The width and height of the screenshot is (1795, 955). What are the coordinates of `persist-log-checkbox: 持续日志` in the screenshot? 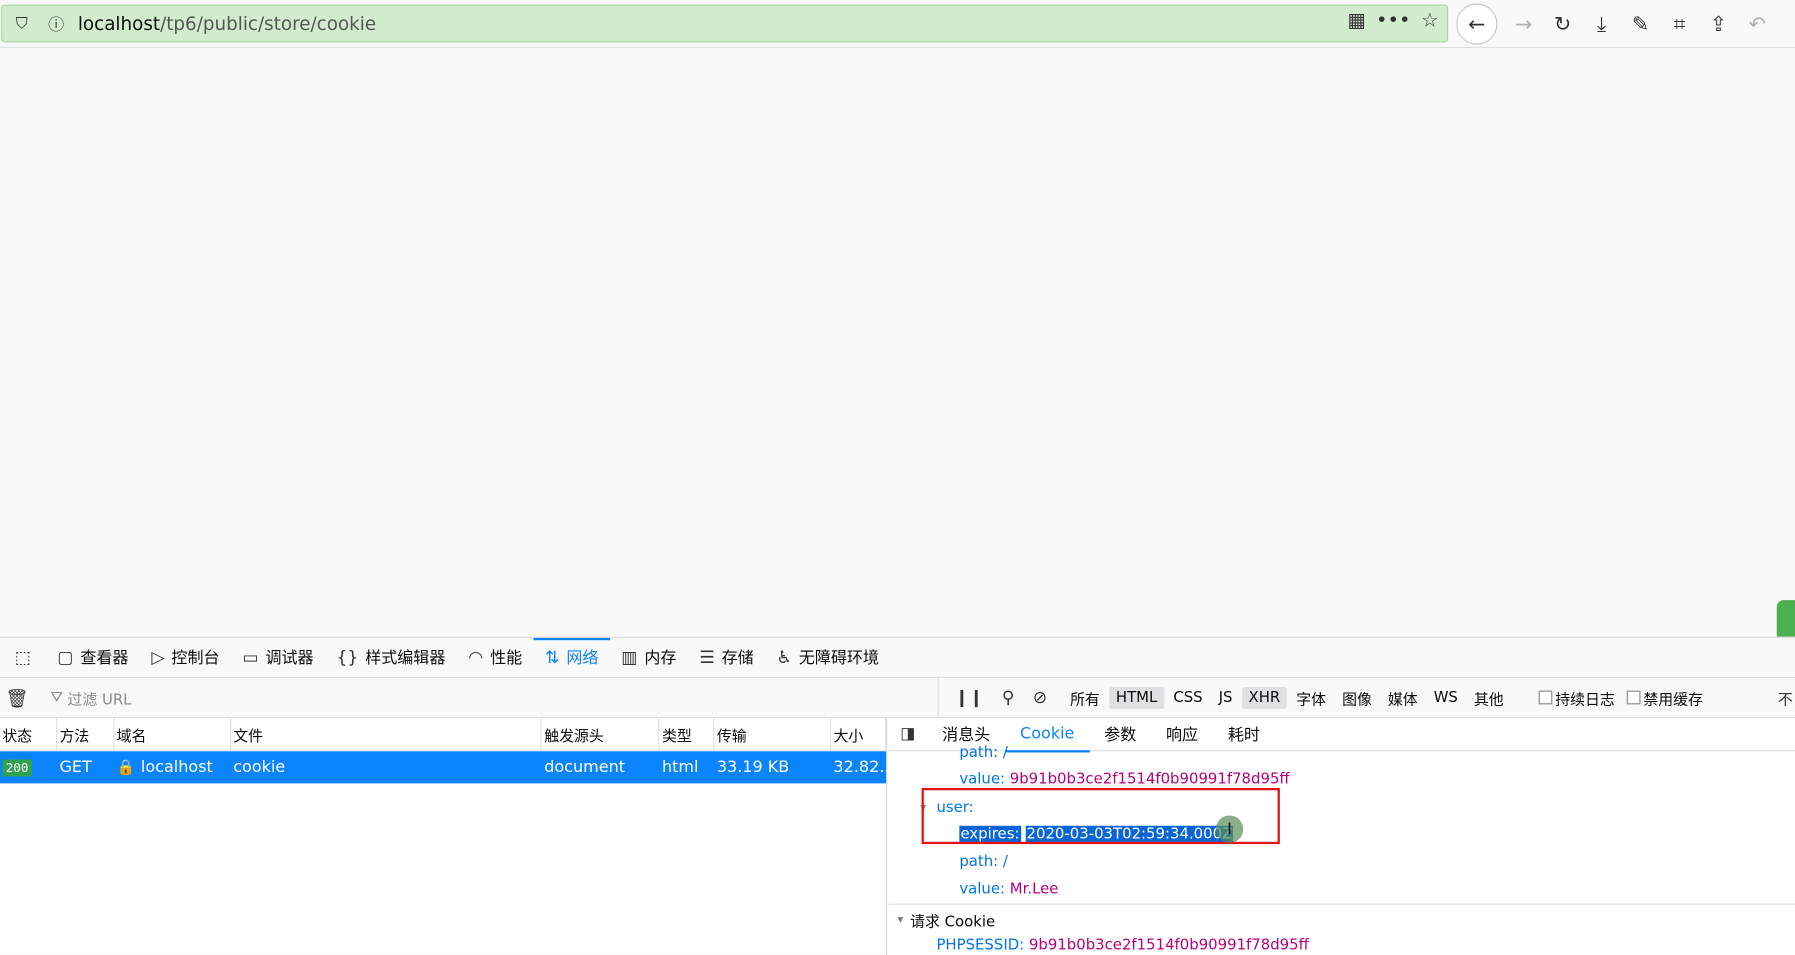 It's located at (1576, 698).